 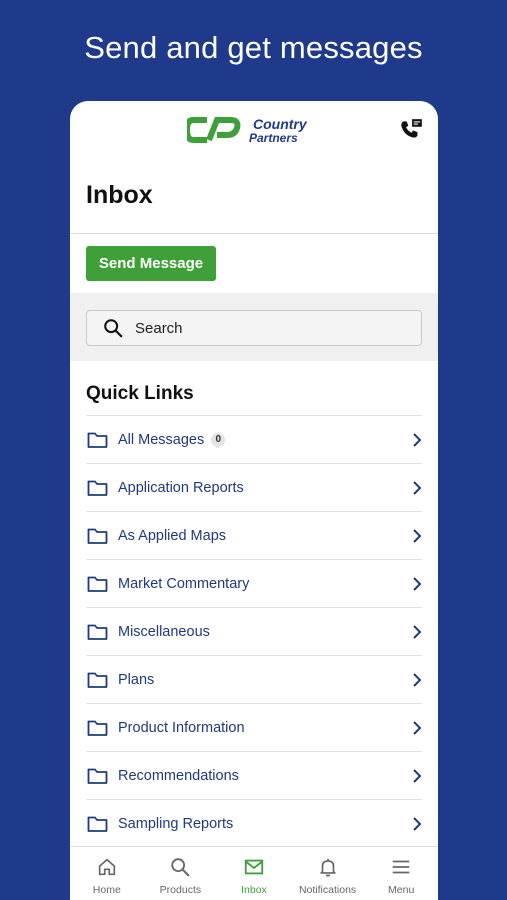 I want to click on quick-link-label: Sampling Reports, so click(x=176, y=823).